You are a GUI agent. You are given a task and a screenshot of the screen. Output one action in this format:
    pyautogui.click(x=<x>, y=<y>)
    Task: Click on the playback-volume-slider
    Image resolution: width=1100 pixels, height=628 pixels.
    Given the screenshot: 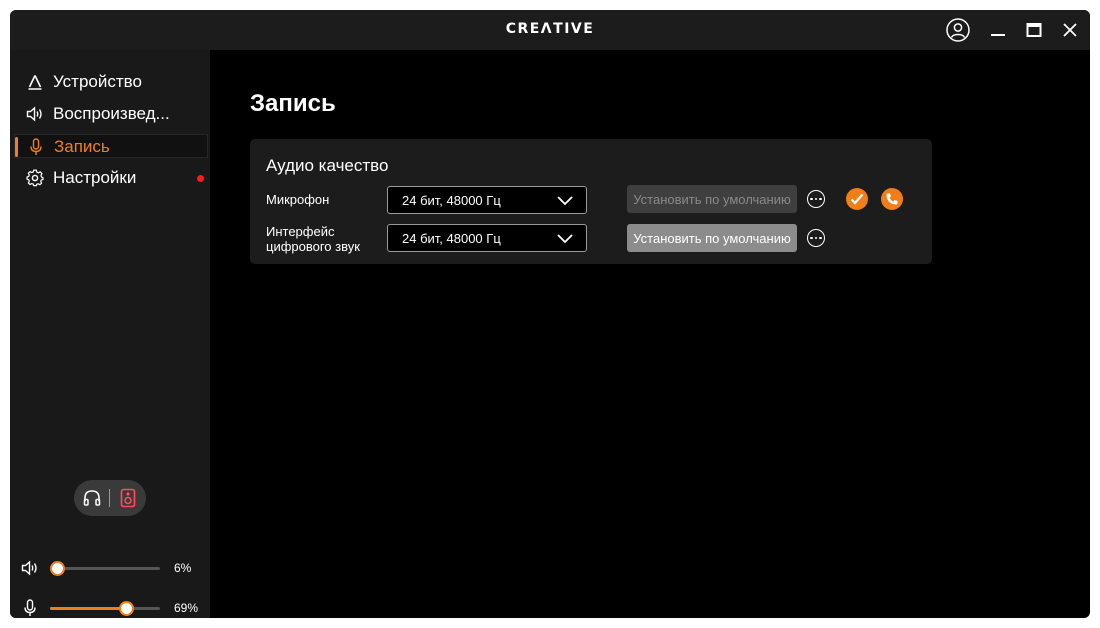 What is the action you would take?
    pyautogui.click(x=104, y=568)
    